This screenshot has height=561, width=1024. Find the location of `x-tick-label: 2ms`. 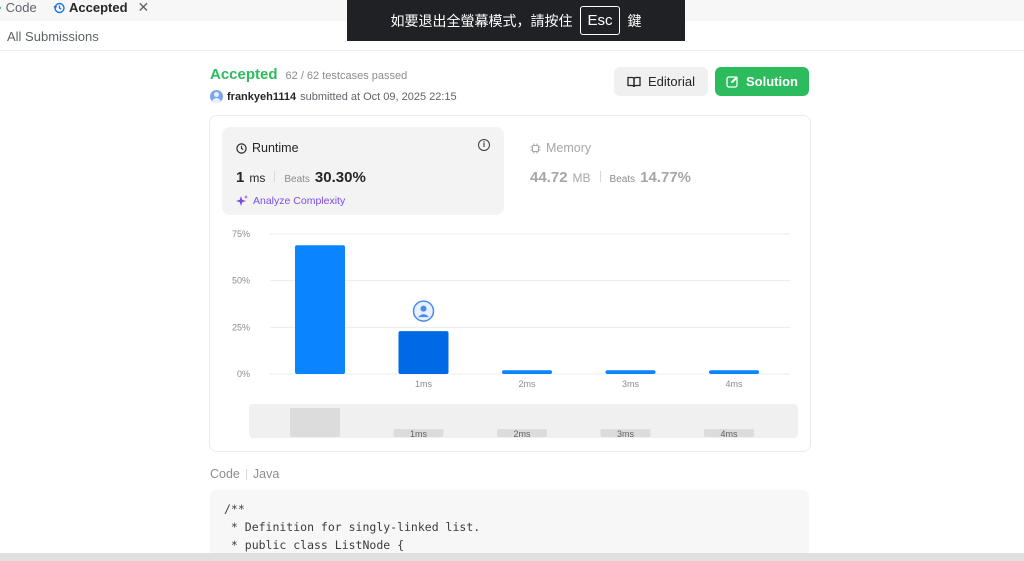

x-tick-label: 2ms is located at coordinates (527, 384).